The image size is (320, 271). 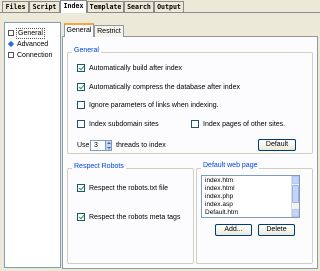 I want to click on respect-robots-meta-label: Respect the robots meta tags, so click(x=135, y=217).